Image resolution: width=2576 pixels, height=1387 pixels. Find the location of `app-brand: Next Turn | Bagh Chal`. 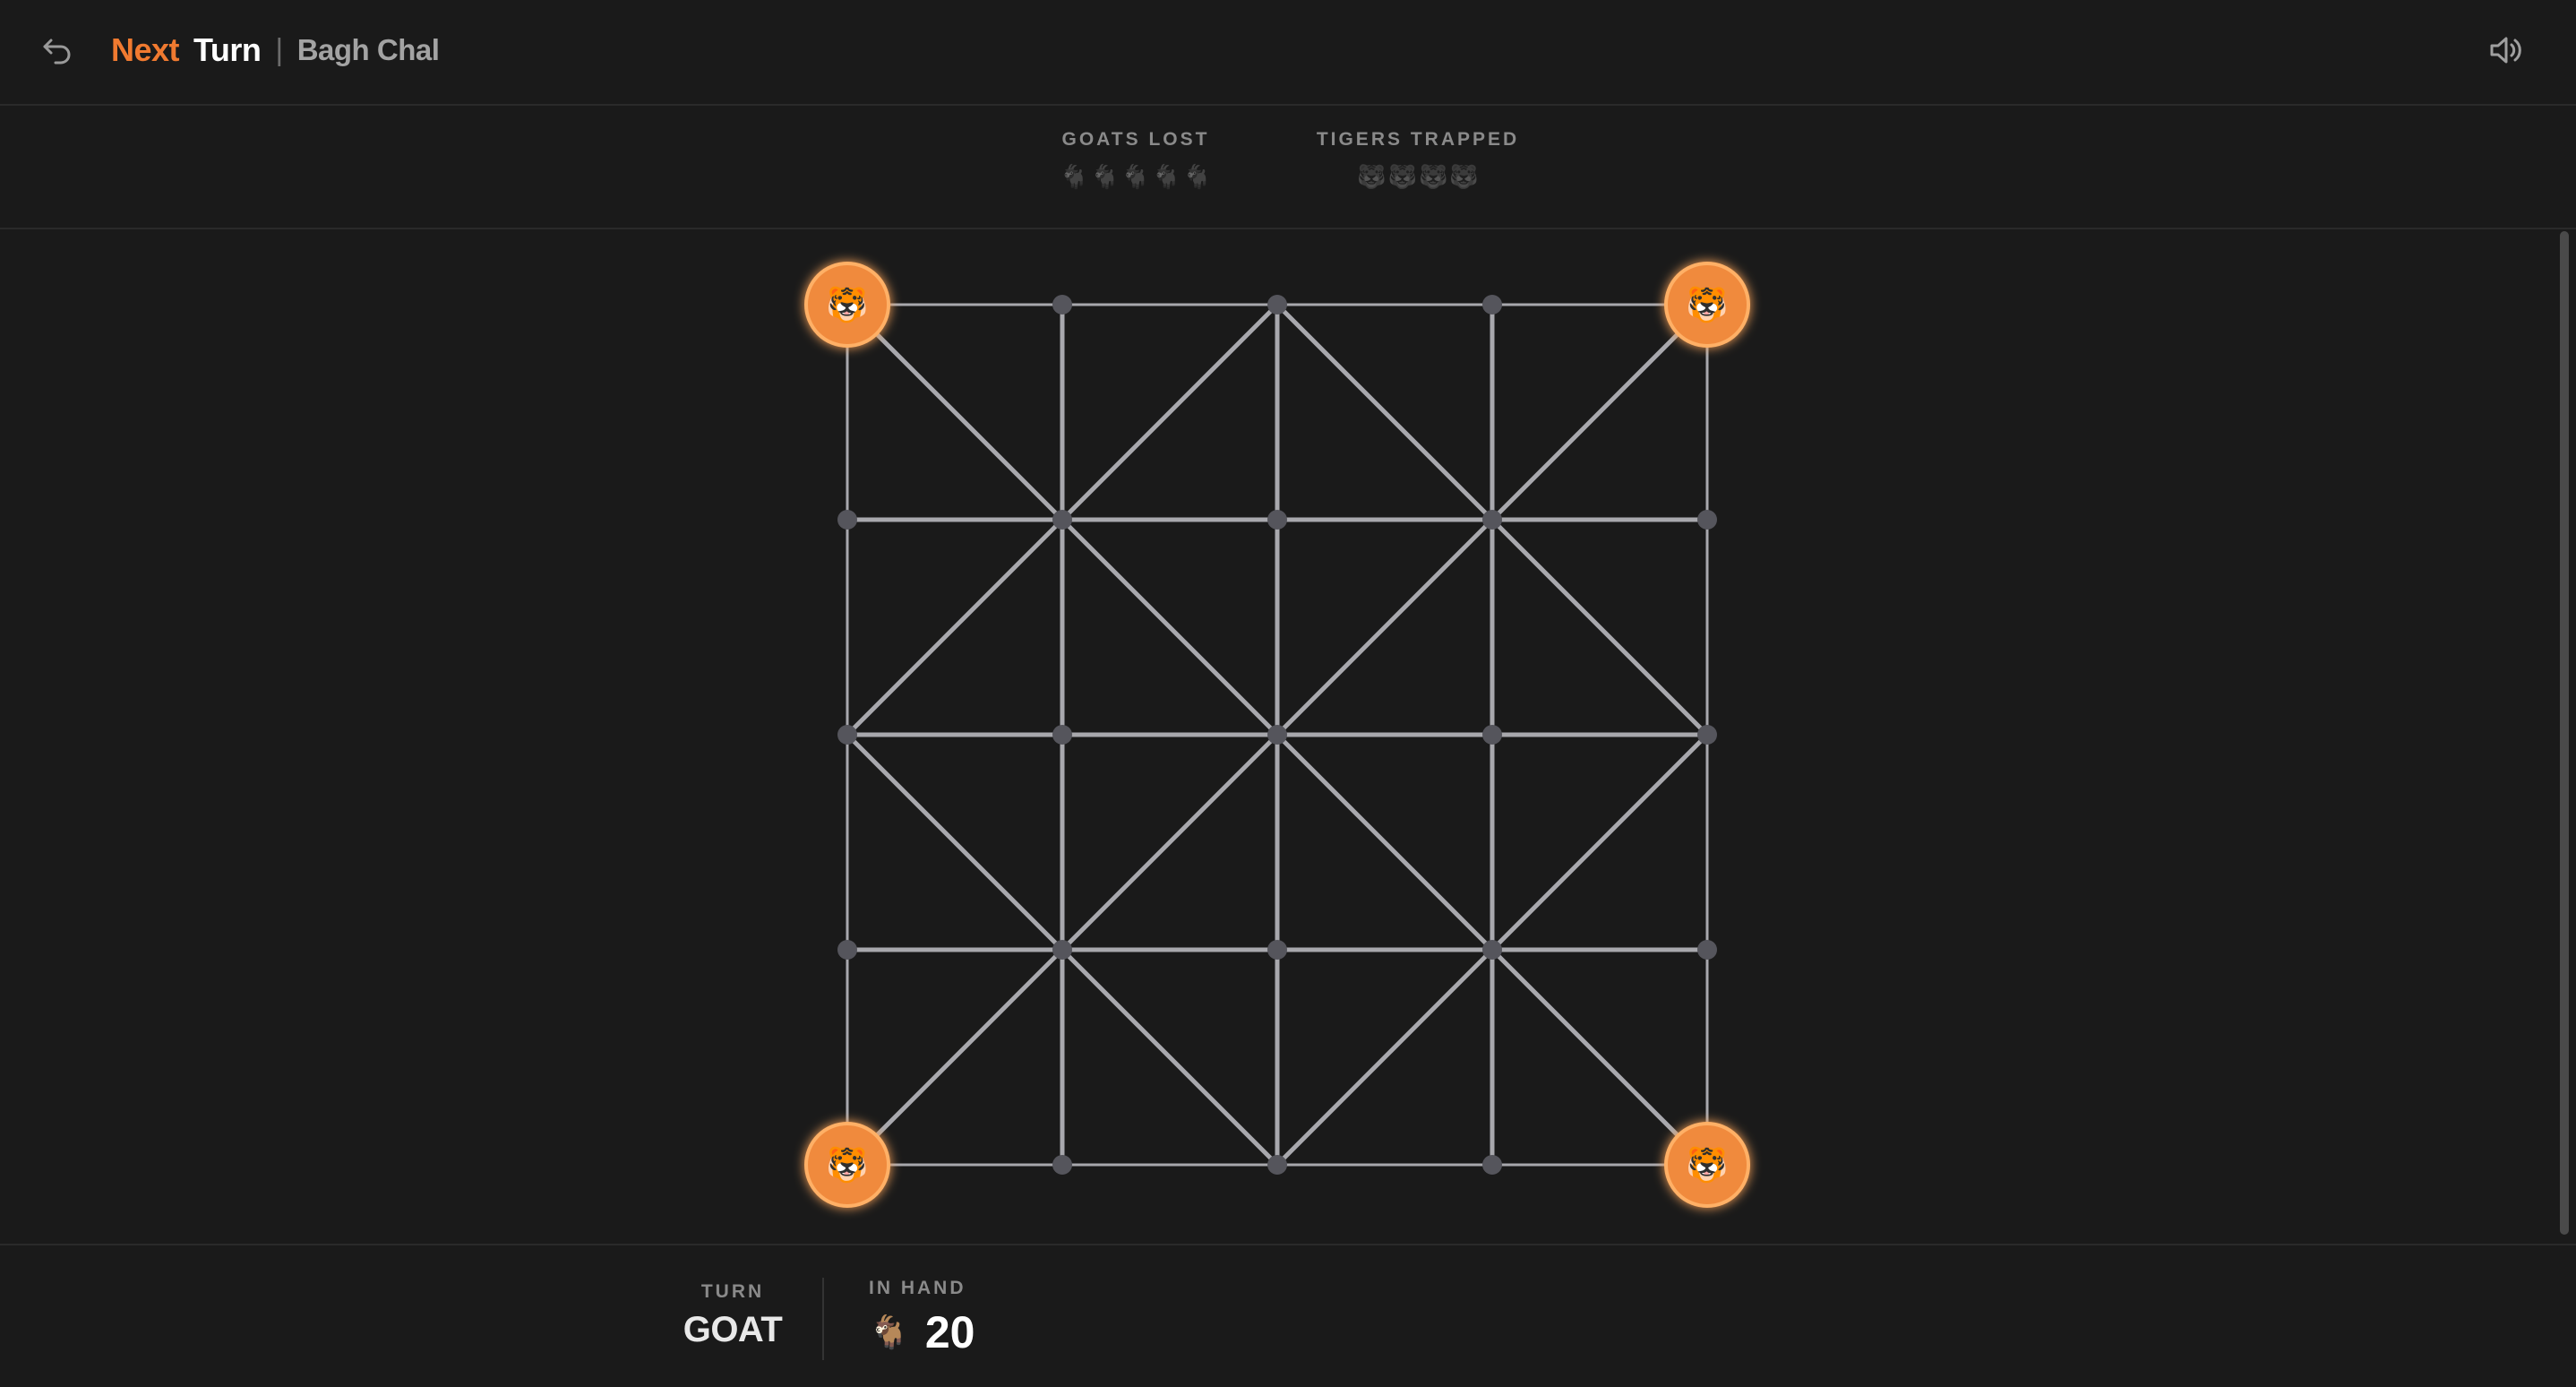

app-brand: Next Turn | Bagh Chal is located at coordinates (275, 50).